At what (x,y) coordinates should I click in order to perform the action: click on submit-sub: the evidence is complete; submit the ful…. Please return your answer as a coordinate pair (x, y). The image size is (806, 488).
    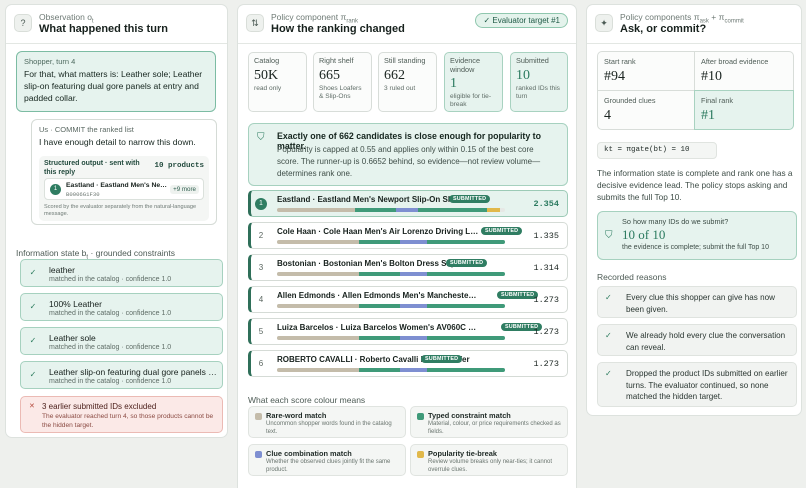
    Looking at the image, I should click on (695, 247).